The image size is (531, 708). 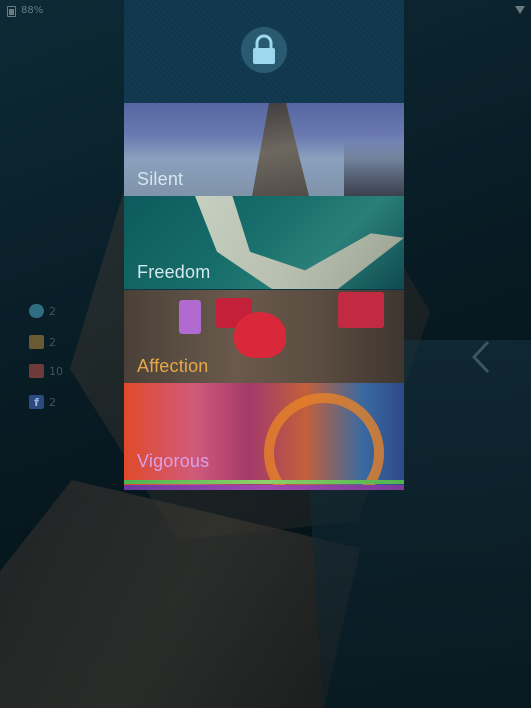 I want to click on ambience-vigorous: Vigorous, so click(x=264, y=436).